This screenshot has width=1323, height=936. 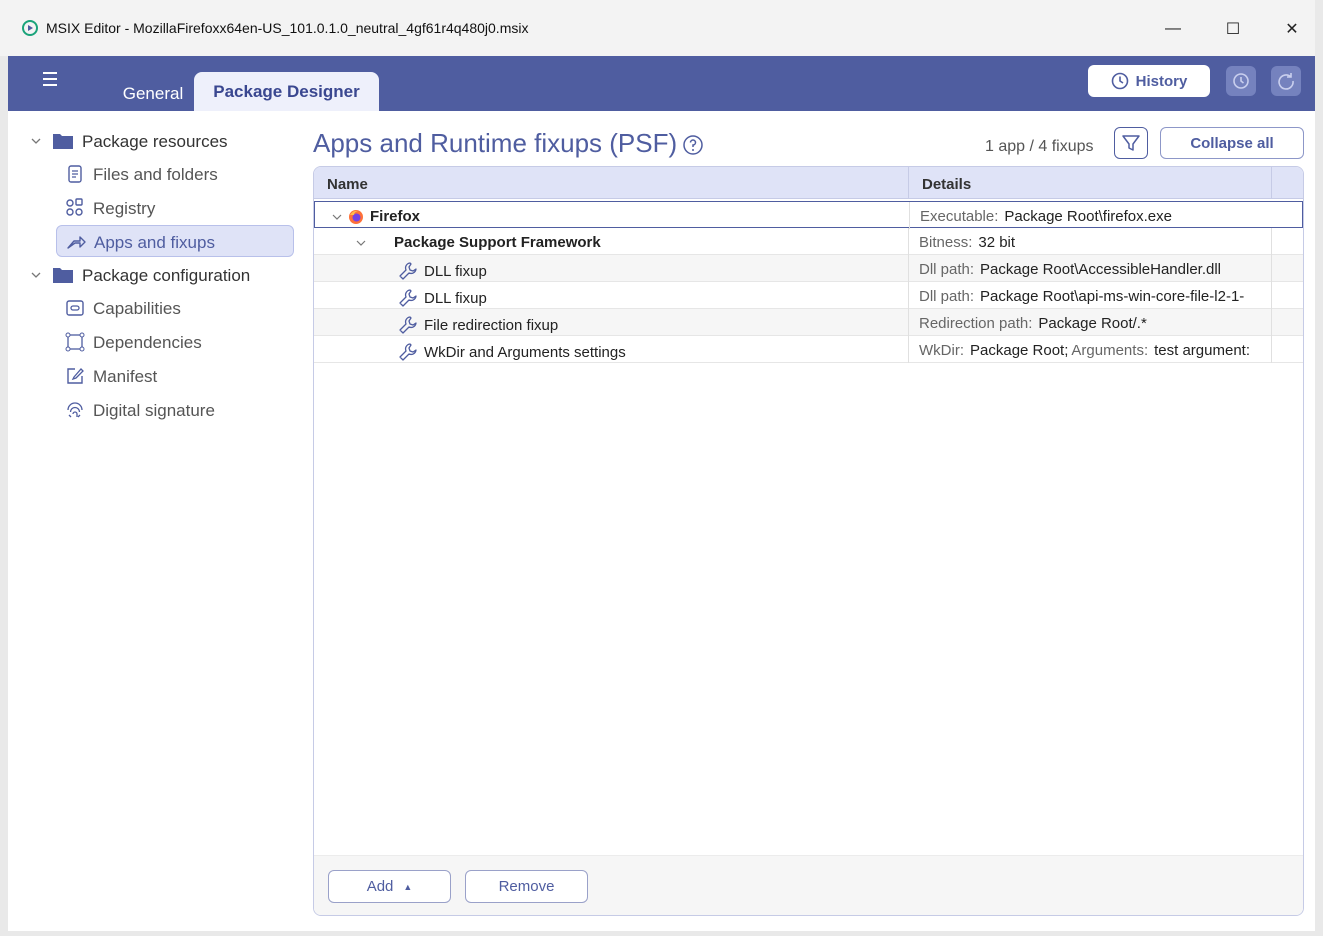 I want to click on row-details: Bitness: 32 bit, so click(x=1094, y=242).